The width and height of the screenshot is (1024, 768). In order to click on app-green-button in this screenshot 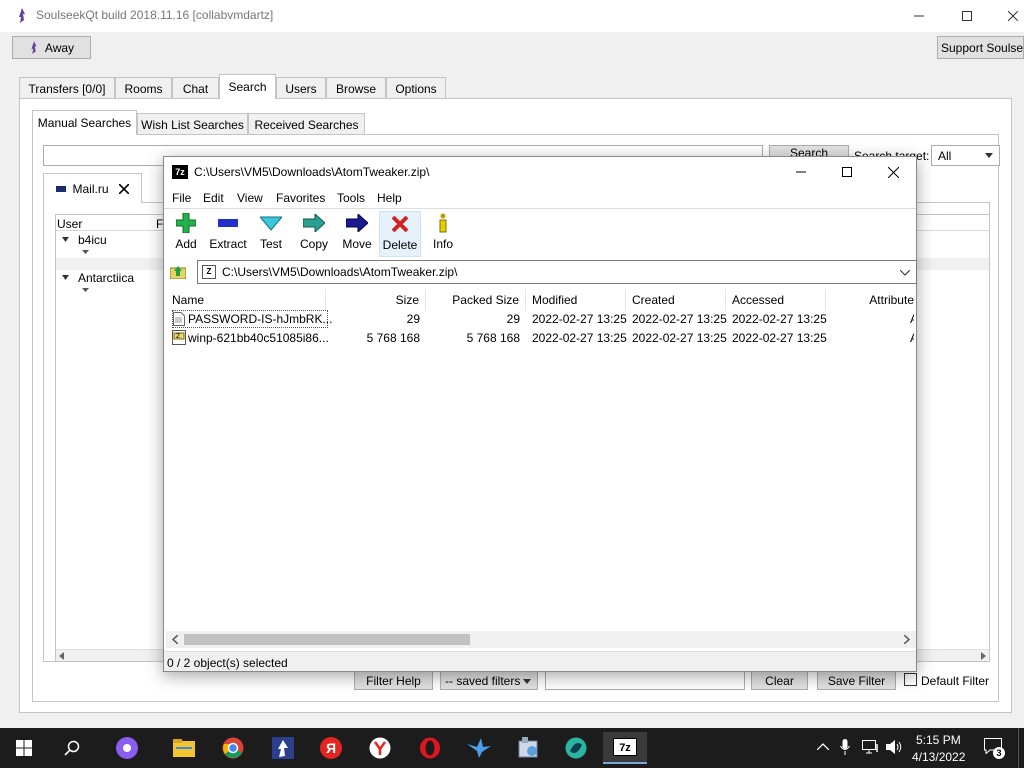, I will do `click(576, 748)`.